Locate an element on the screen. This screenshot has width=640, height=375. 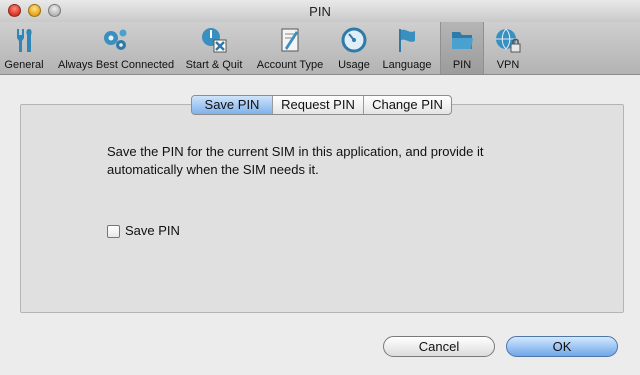
toolbar-item-general: General is located at coordinates (24, 48).